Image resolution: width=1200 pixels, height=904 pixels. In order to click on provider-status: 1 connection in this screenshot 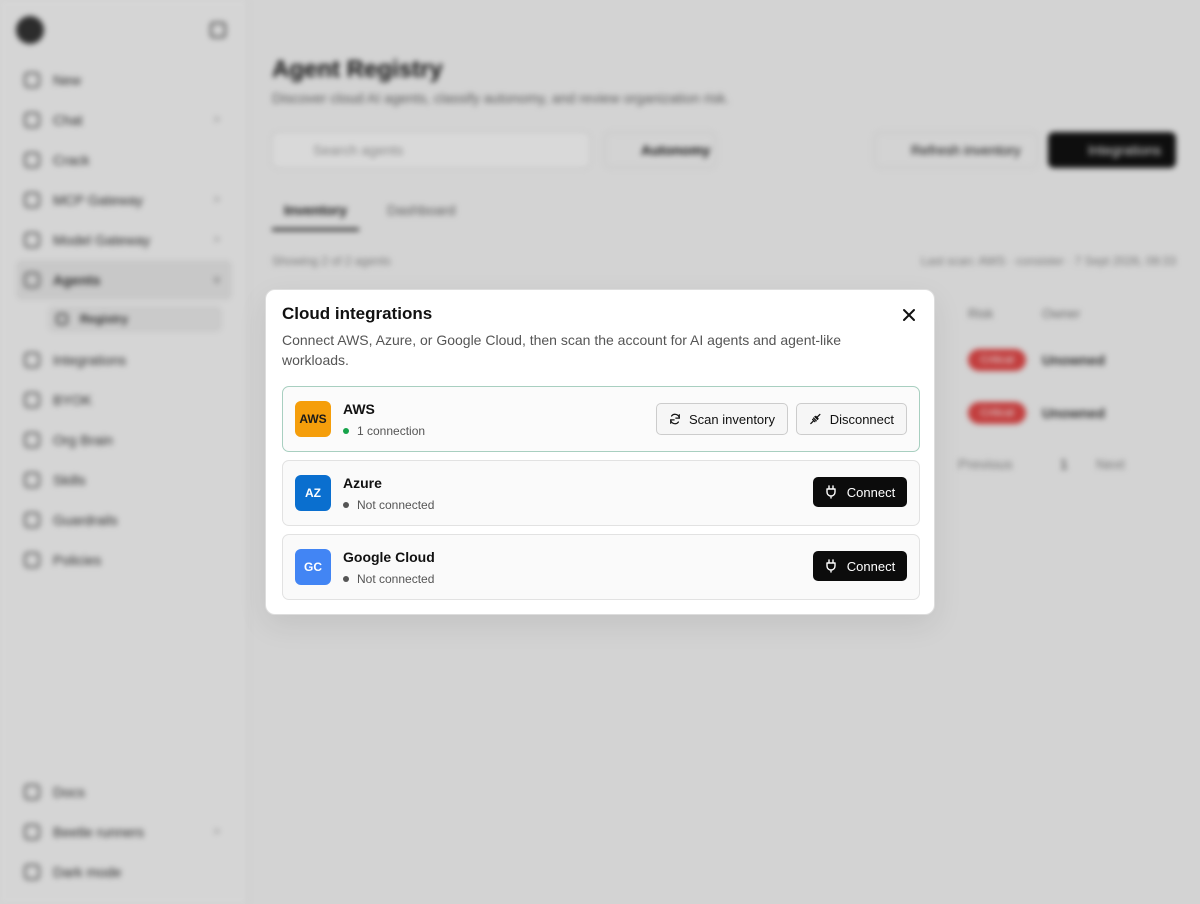, I will do `click(384, 431)`.